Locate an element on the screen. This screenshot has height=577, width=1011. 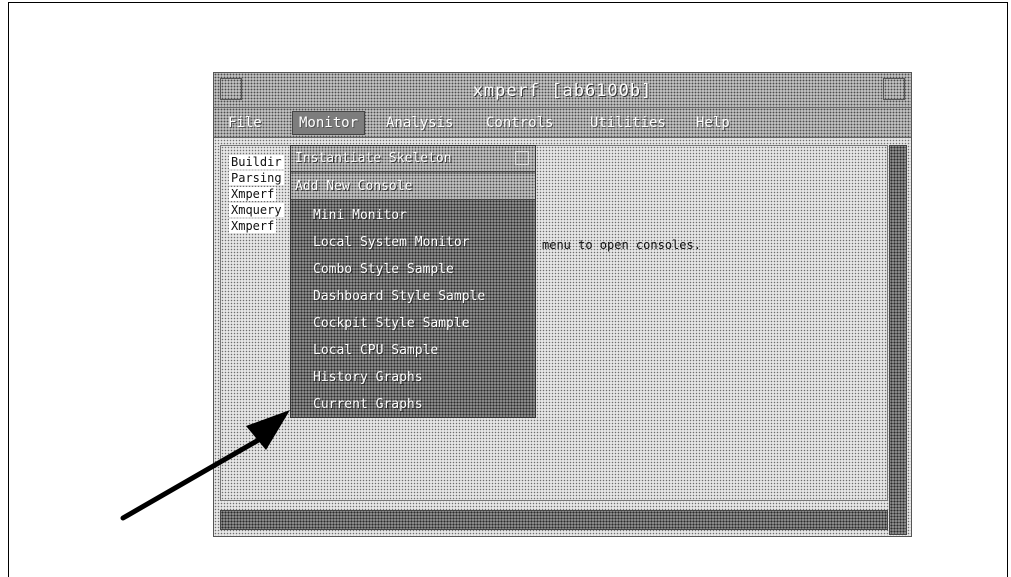
pointer-arrow-icon is located at coordinates (205, 465).